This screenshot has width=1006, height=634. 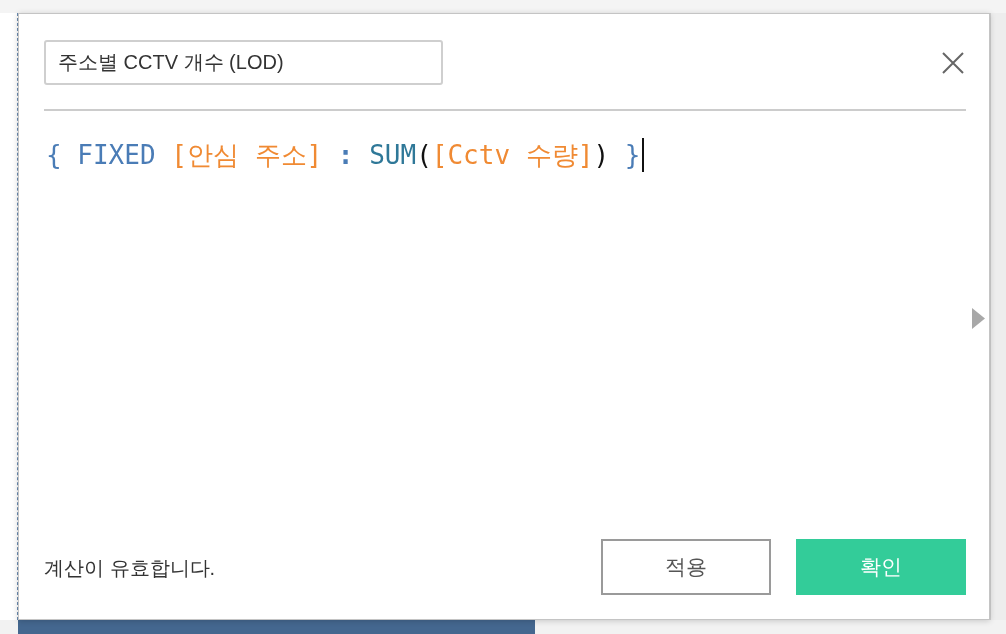 I want to click on status-text: 계산이 유효합니다., so click(x=130, y=568).